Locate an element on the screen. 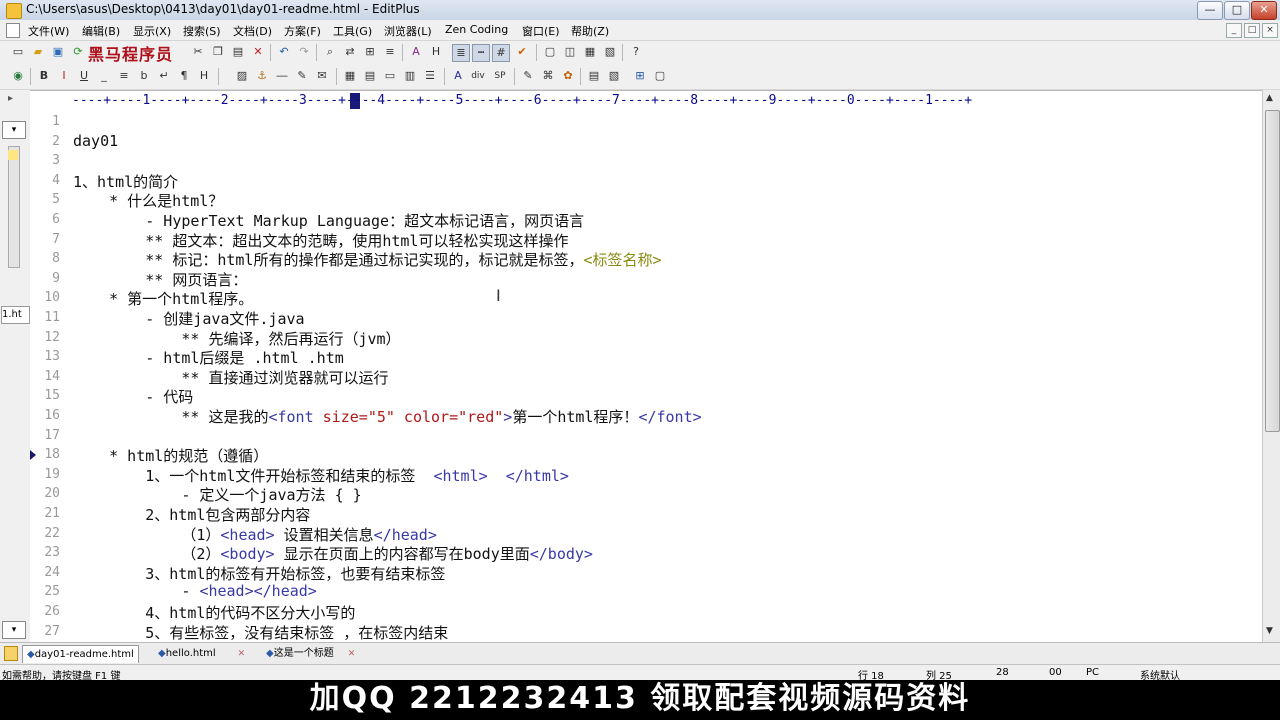  copy-icon: ❐ is located at coordinates (218, 52).